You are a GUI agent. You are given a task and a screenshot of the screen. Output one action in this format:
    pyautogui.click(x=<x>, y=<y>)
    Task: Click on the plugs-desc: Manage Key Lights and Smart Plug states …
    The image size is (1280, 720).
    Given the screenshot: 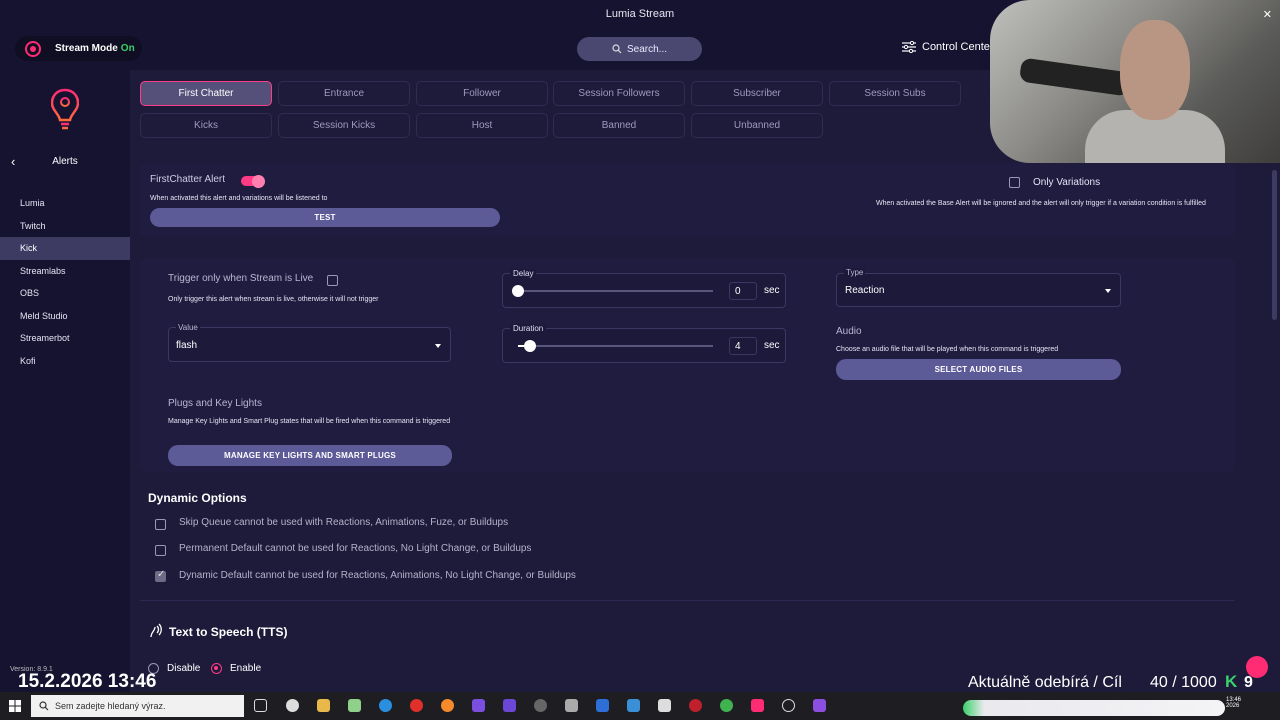 What is the action you would take?
    pyautogui.click(x=309, y=421)
    